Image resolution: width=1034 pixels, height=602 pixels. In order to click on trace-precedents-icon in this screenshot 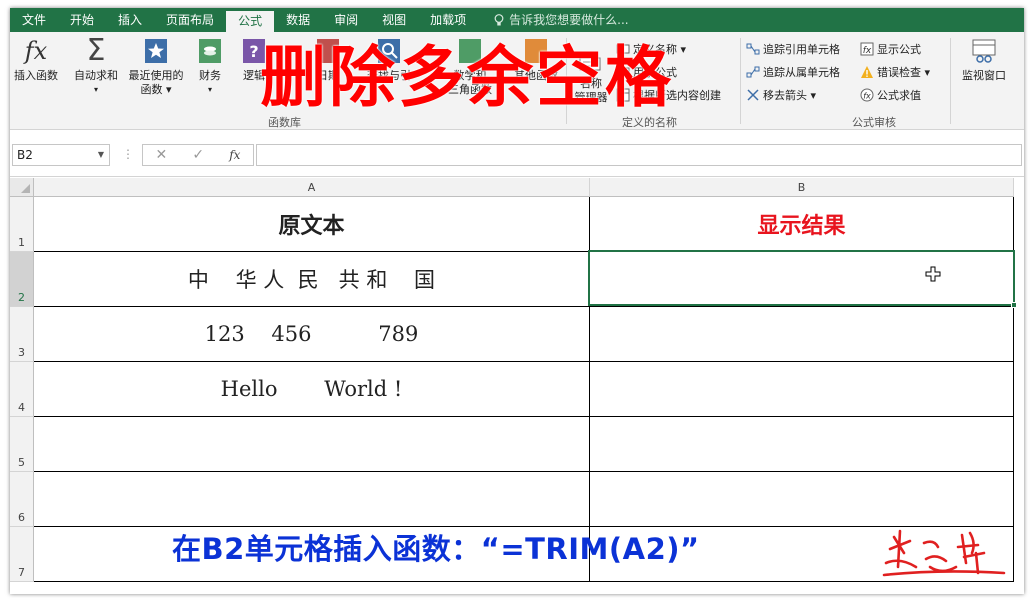, I will do `click(753, 49)`.